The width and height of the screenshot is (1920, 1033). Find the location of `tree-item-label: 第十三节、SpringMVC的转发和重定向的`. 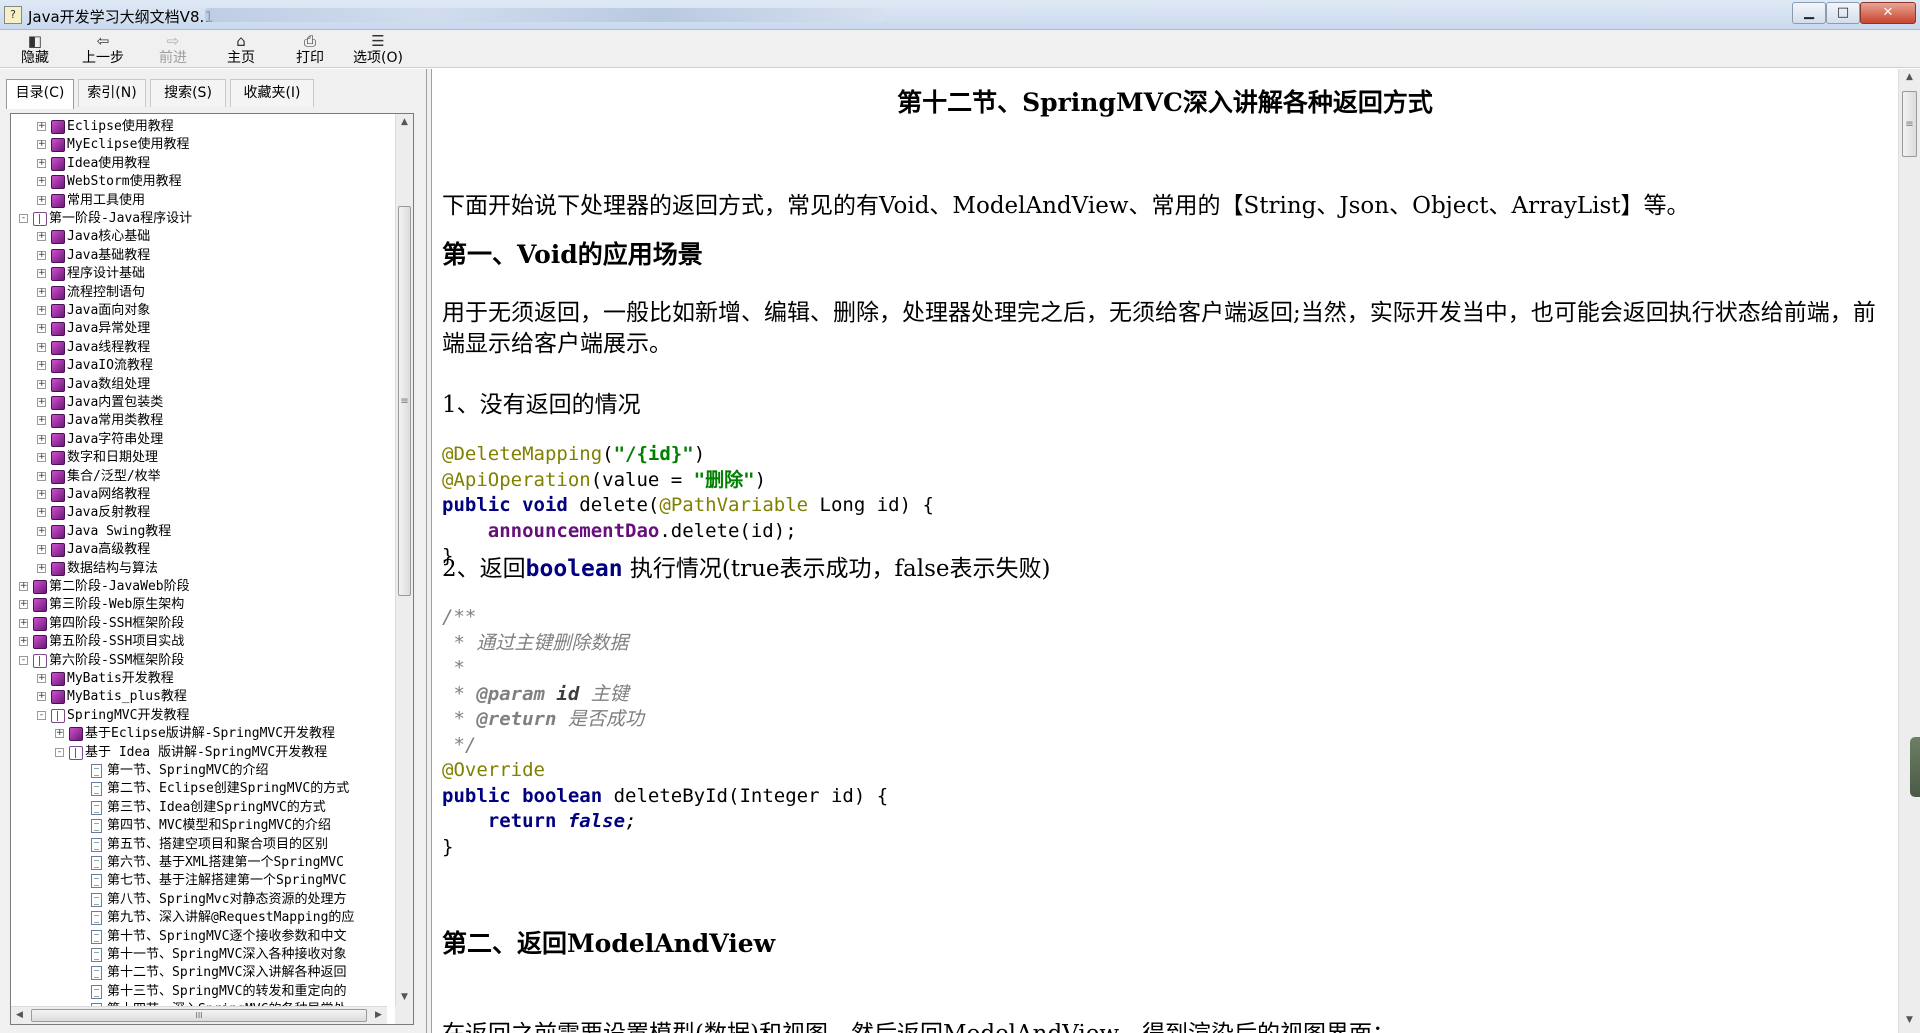

tree-item-label: 第十三节、SpringMVC的转发和重定向的 is located at coordinates (227, 991).